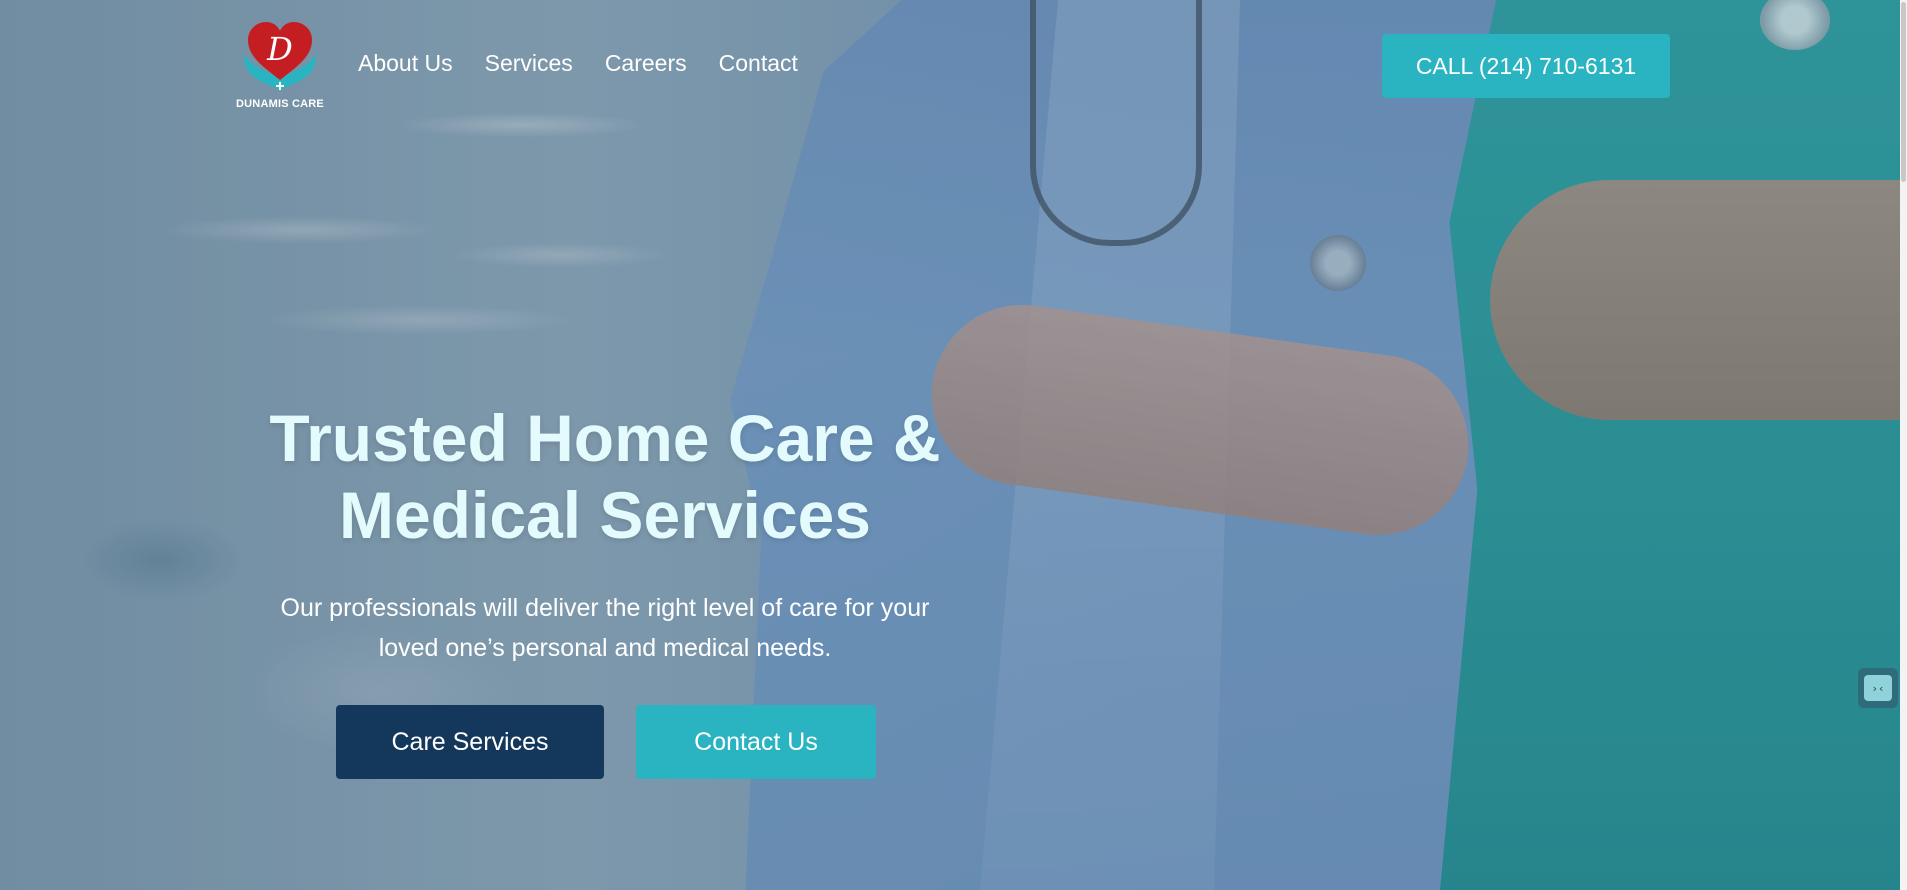 The image size is (1907, 890). Describe the element at coordinates (758, 63) in the screenshot. I see `nav-contact: Contact` at that location.